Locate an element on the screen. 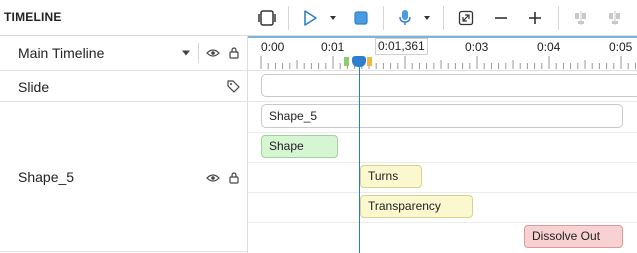 Image resolution: width=637 pixels, height=253 pixels. shape-visibility-toggle is located at coordinates (213, 178).